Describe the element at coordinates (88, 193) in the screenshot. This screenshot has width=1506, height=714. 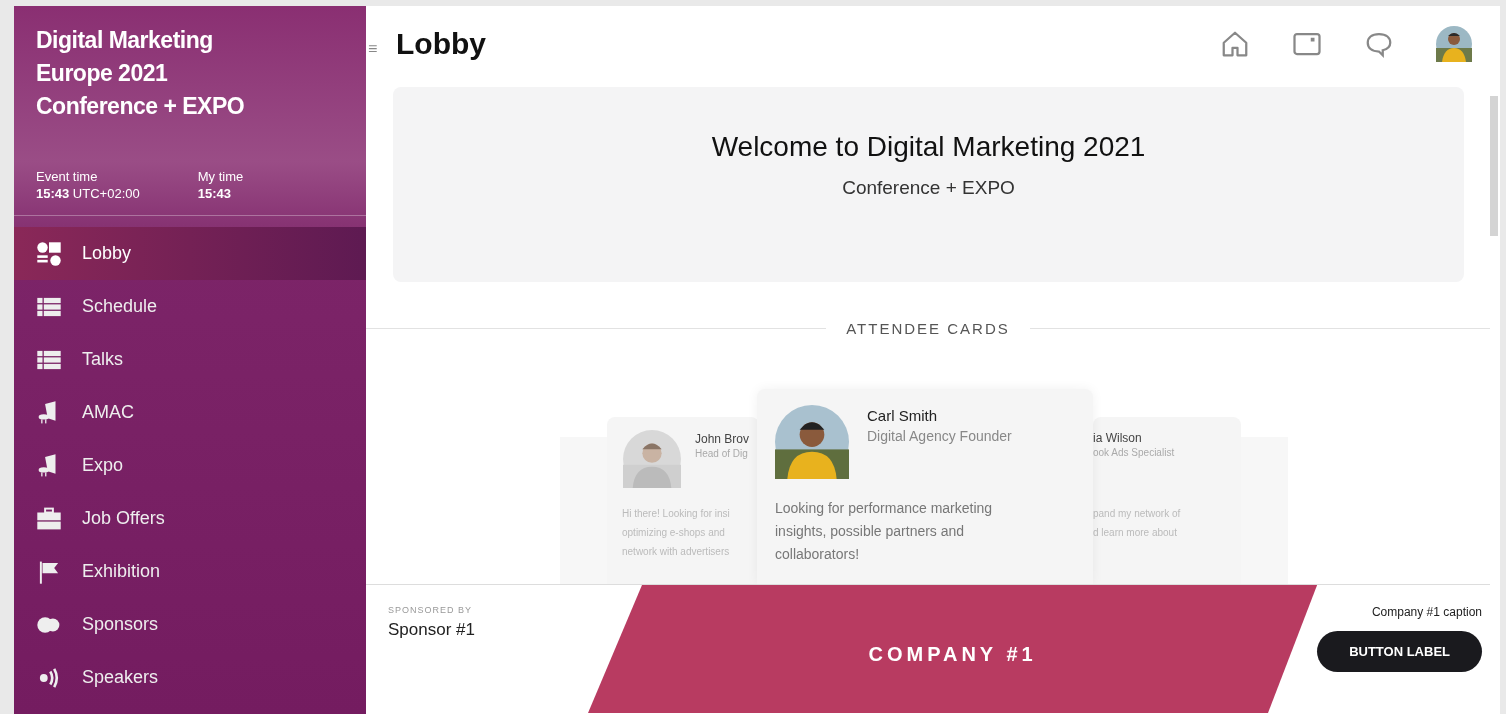
I see `event-time: 15:43 UTC+02:00` at that location.